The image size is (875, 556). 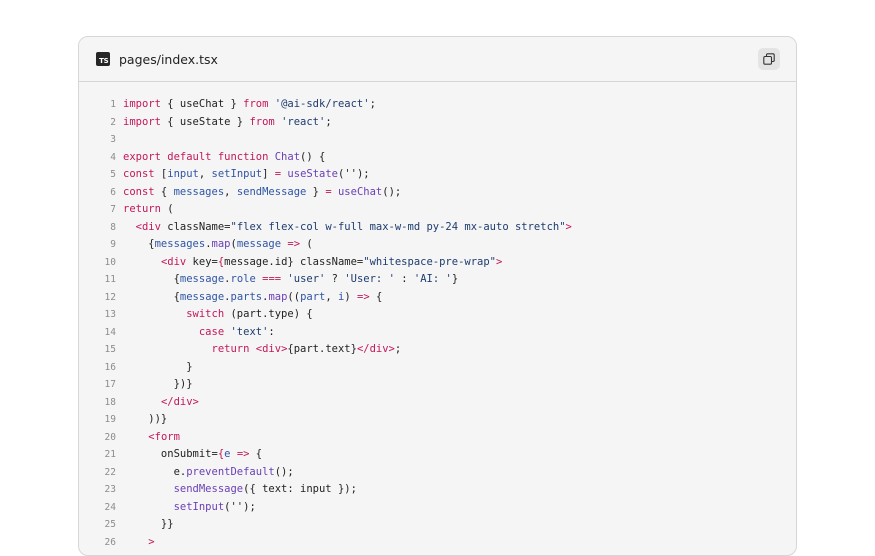 What do you see at coordinates (113, 227) in the screenshot?
I see `line-number: 8` at bounding box center [113, 227].